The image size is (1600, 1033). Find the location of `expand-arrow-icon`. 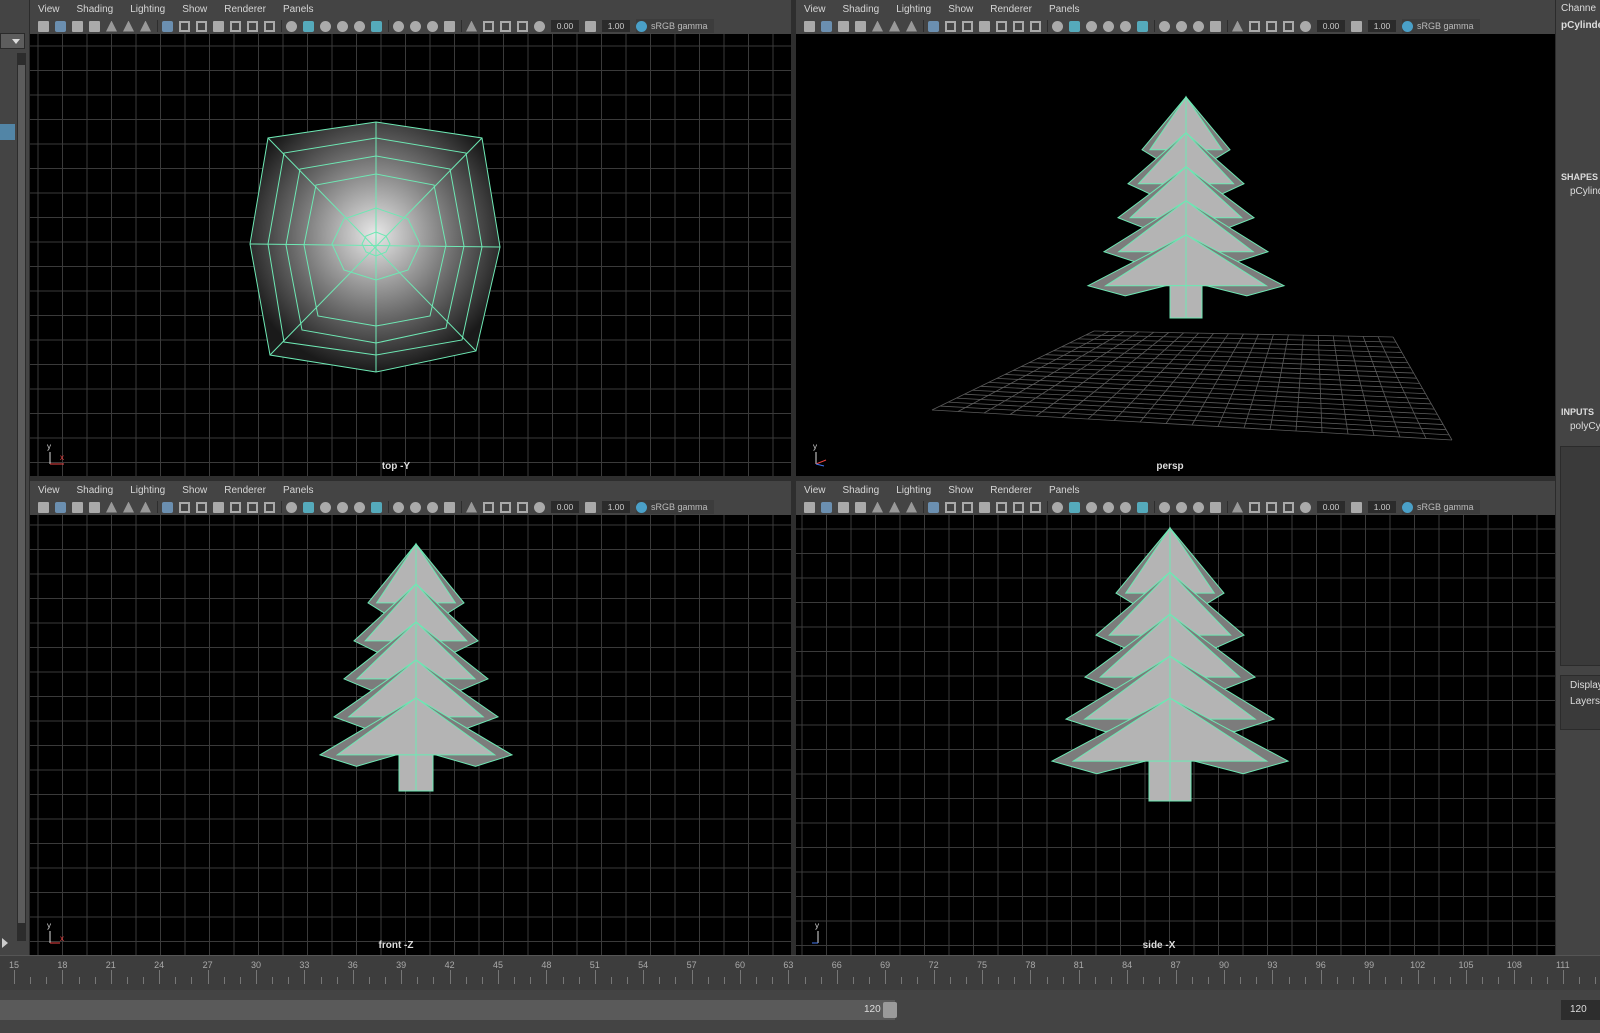

expand-arrow-icon is located at coordinates (5, 943).